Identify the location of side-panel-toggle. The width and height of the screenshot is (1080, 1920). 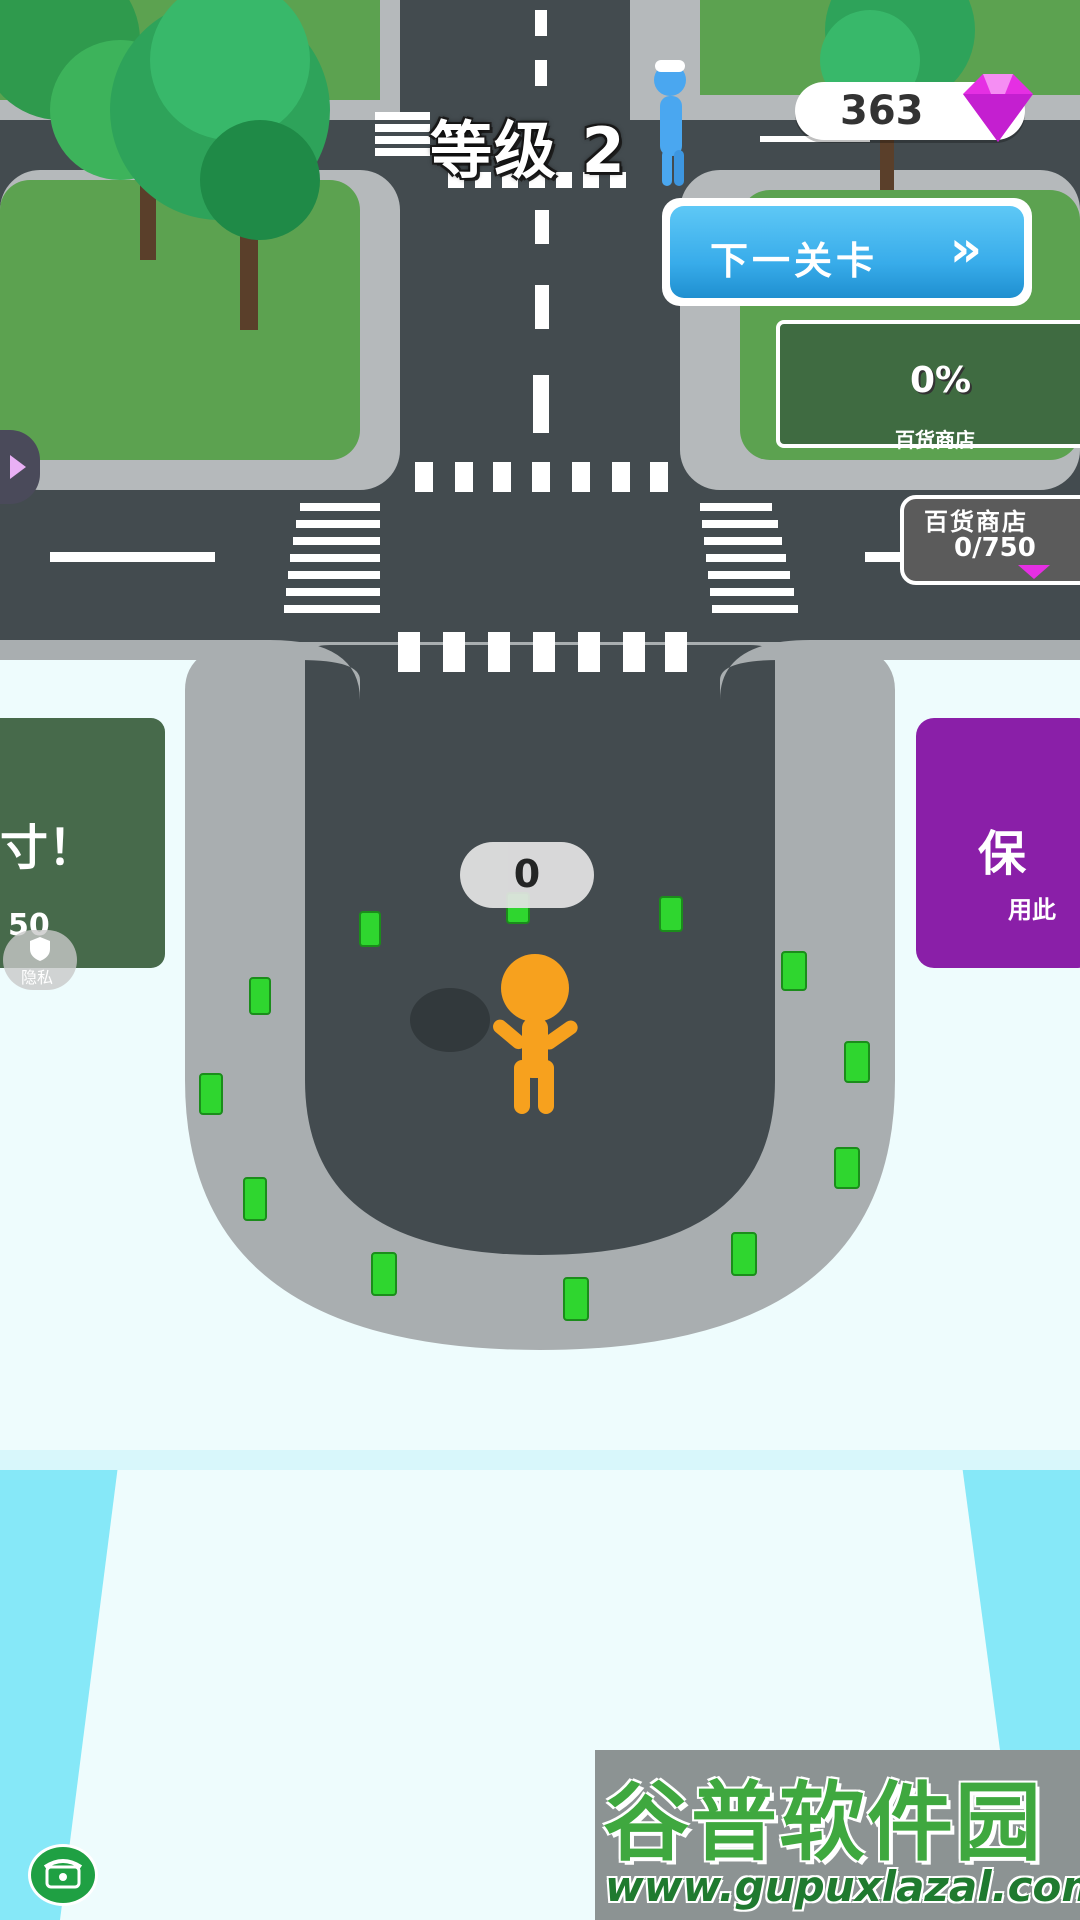
(20, 467).